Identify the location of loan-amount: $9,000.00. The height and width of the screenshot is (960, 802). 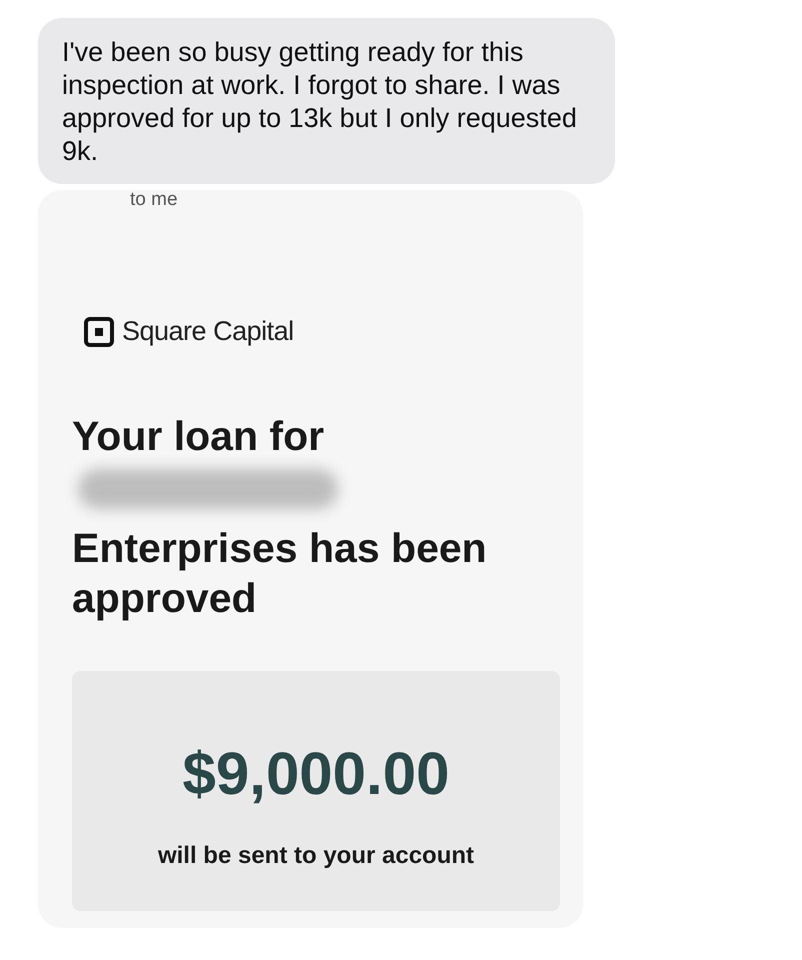
(316, 773).